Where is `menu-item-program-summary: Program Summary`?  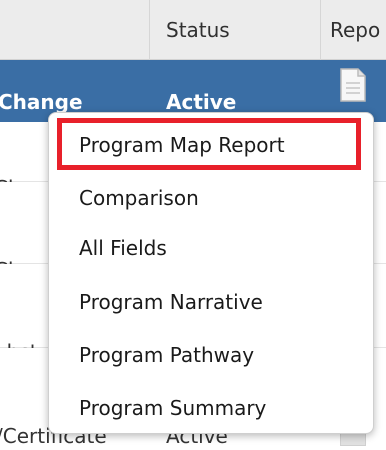
menu-item-program-summary: Program Summary is located at coordinates (172, 408).